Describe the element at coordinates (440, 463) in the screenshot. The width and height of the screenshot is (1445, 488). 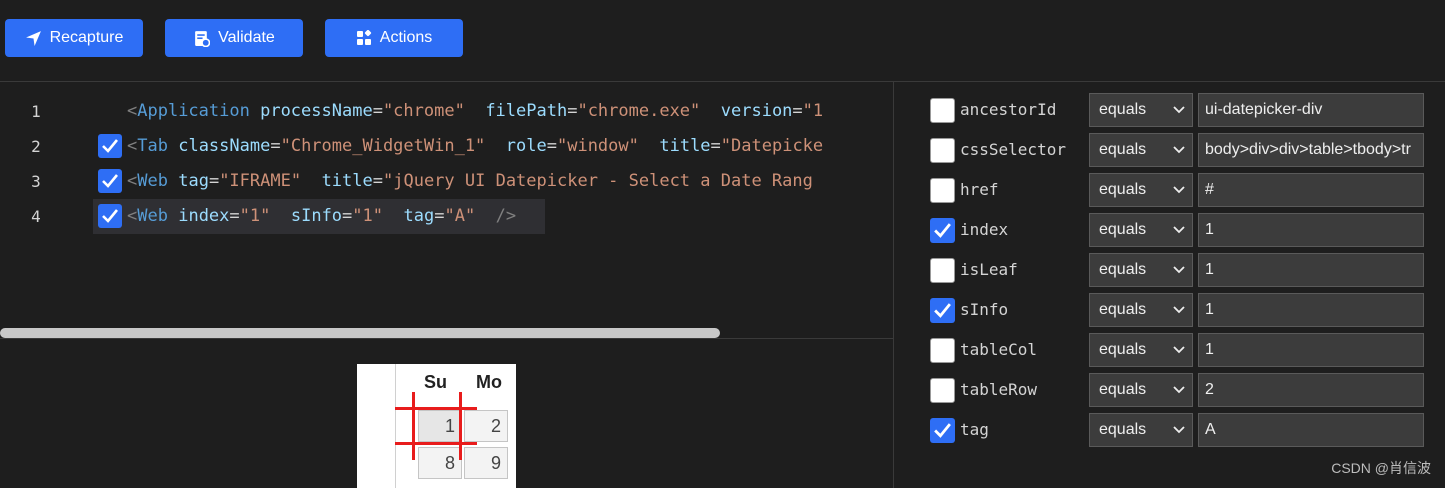
I see `date-cell: 8` at that location.